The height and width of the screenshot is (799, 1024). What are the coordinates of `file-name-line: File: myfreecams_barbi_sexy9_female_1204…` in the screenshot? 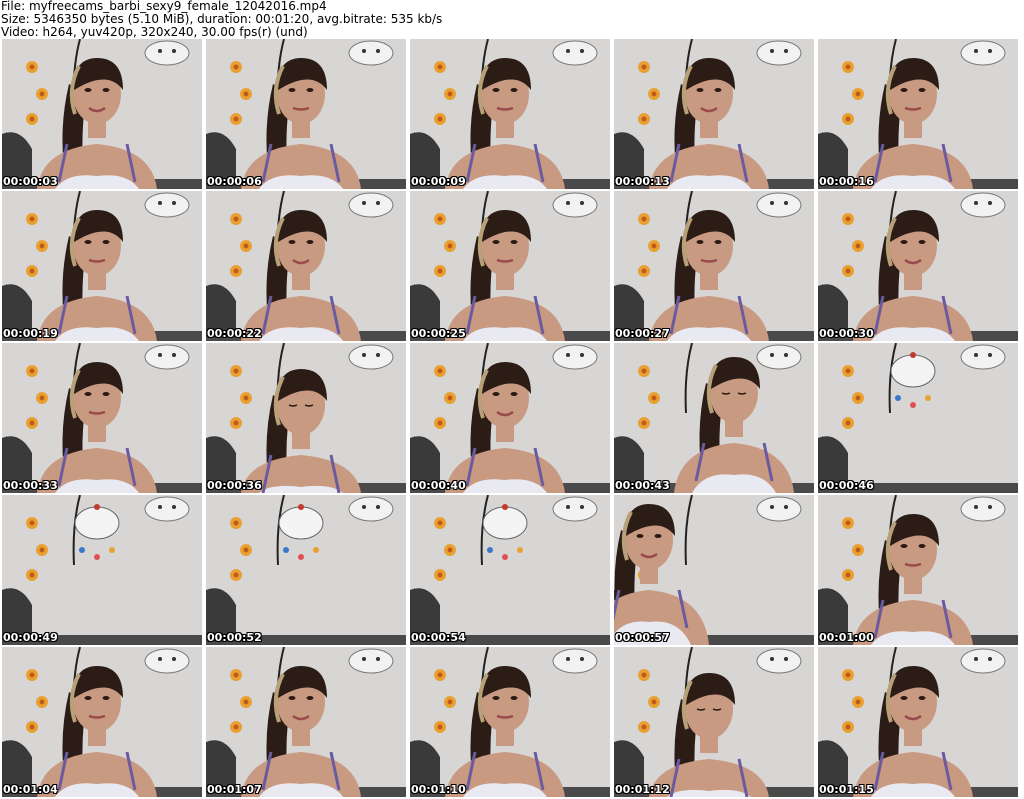 It's located at (164, 6).